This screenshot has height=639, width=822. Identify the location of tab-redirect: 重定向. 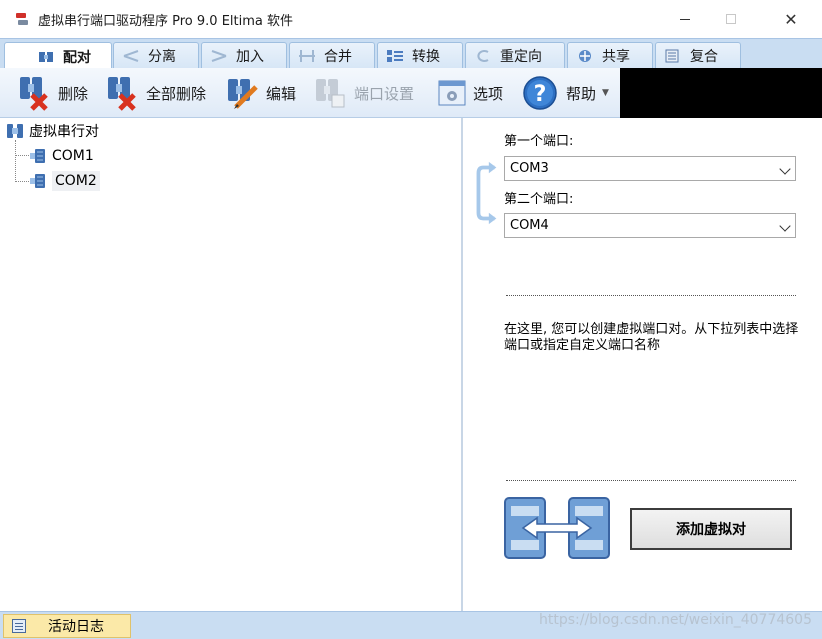
(515, 55).